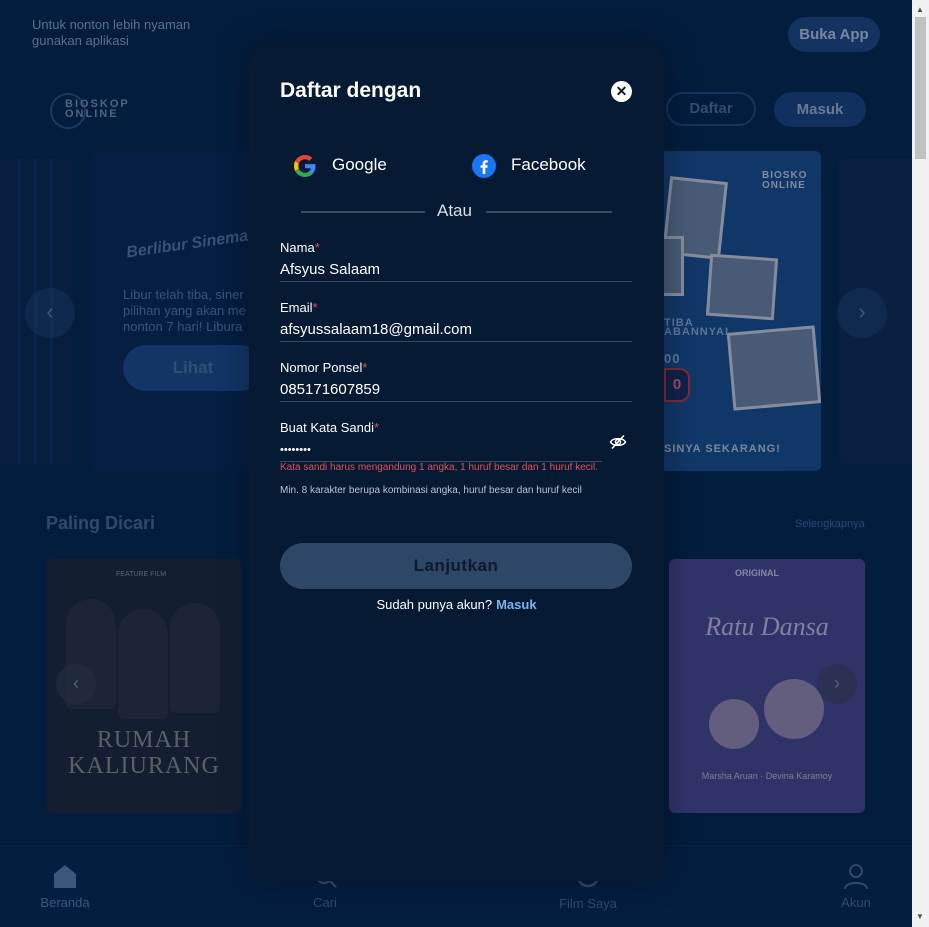  What do you see at coordinates (324, 367) in the screenshot?
I see `phone-label: Nomor Ponsel*` at bounding box center [324, 367].